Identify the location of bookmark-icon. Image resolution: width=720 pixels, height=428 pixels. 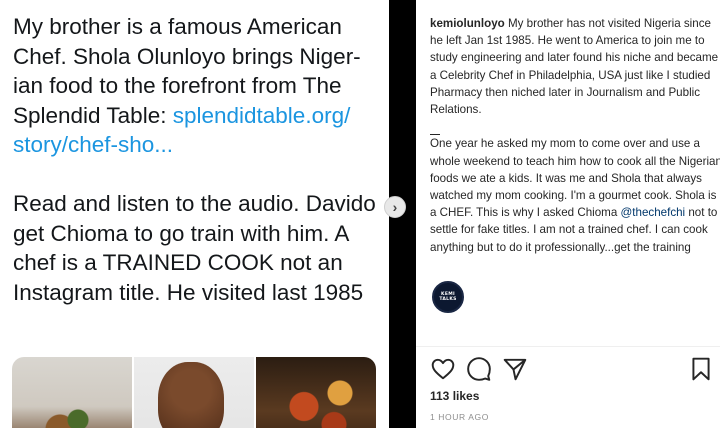
(701, 369).